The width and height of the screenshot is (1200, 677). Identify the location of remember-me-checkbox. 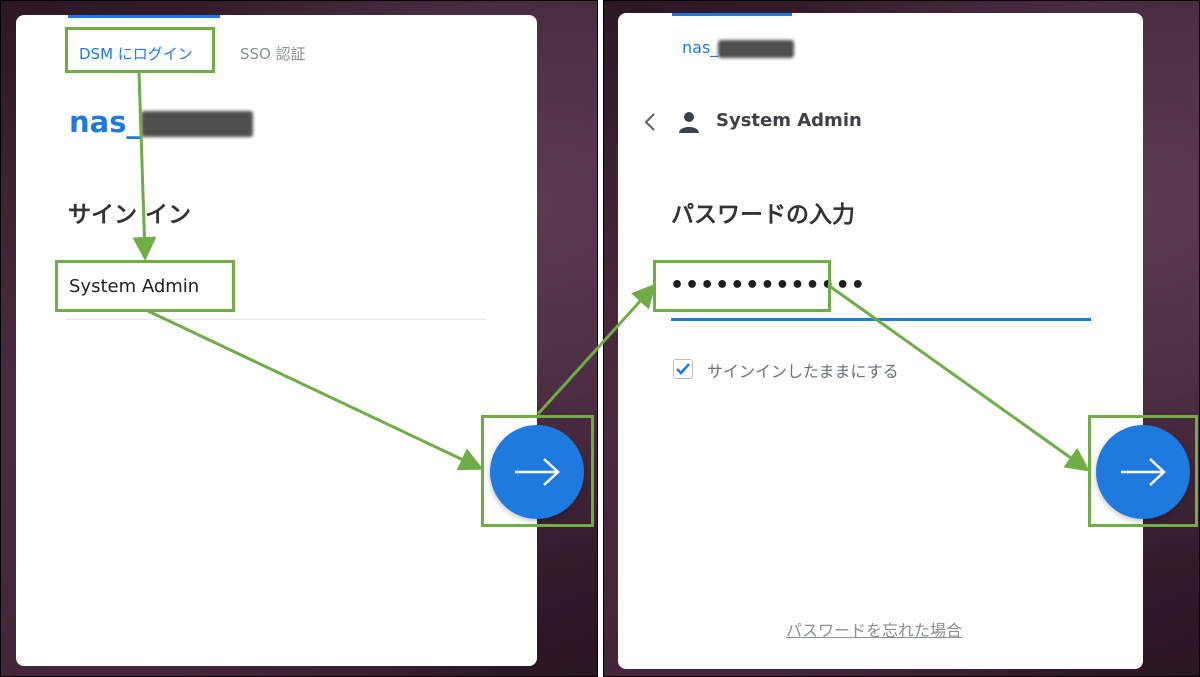
(683, 369).